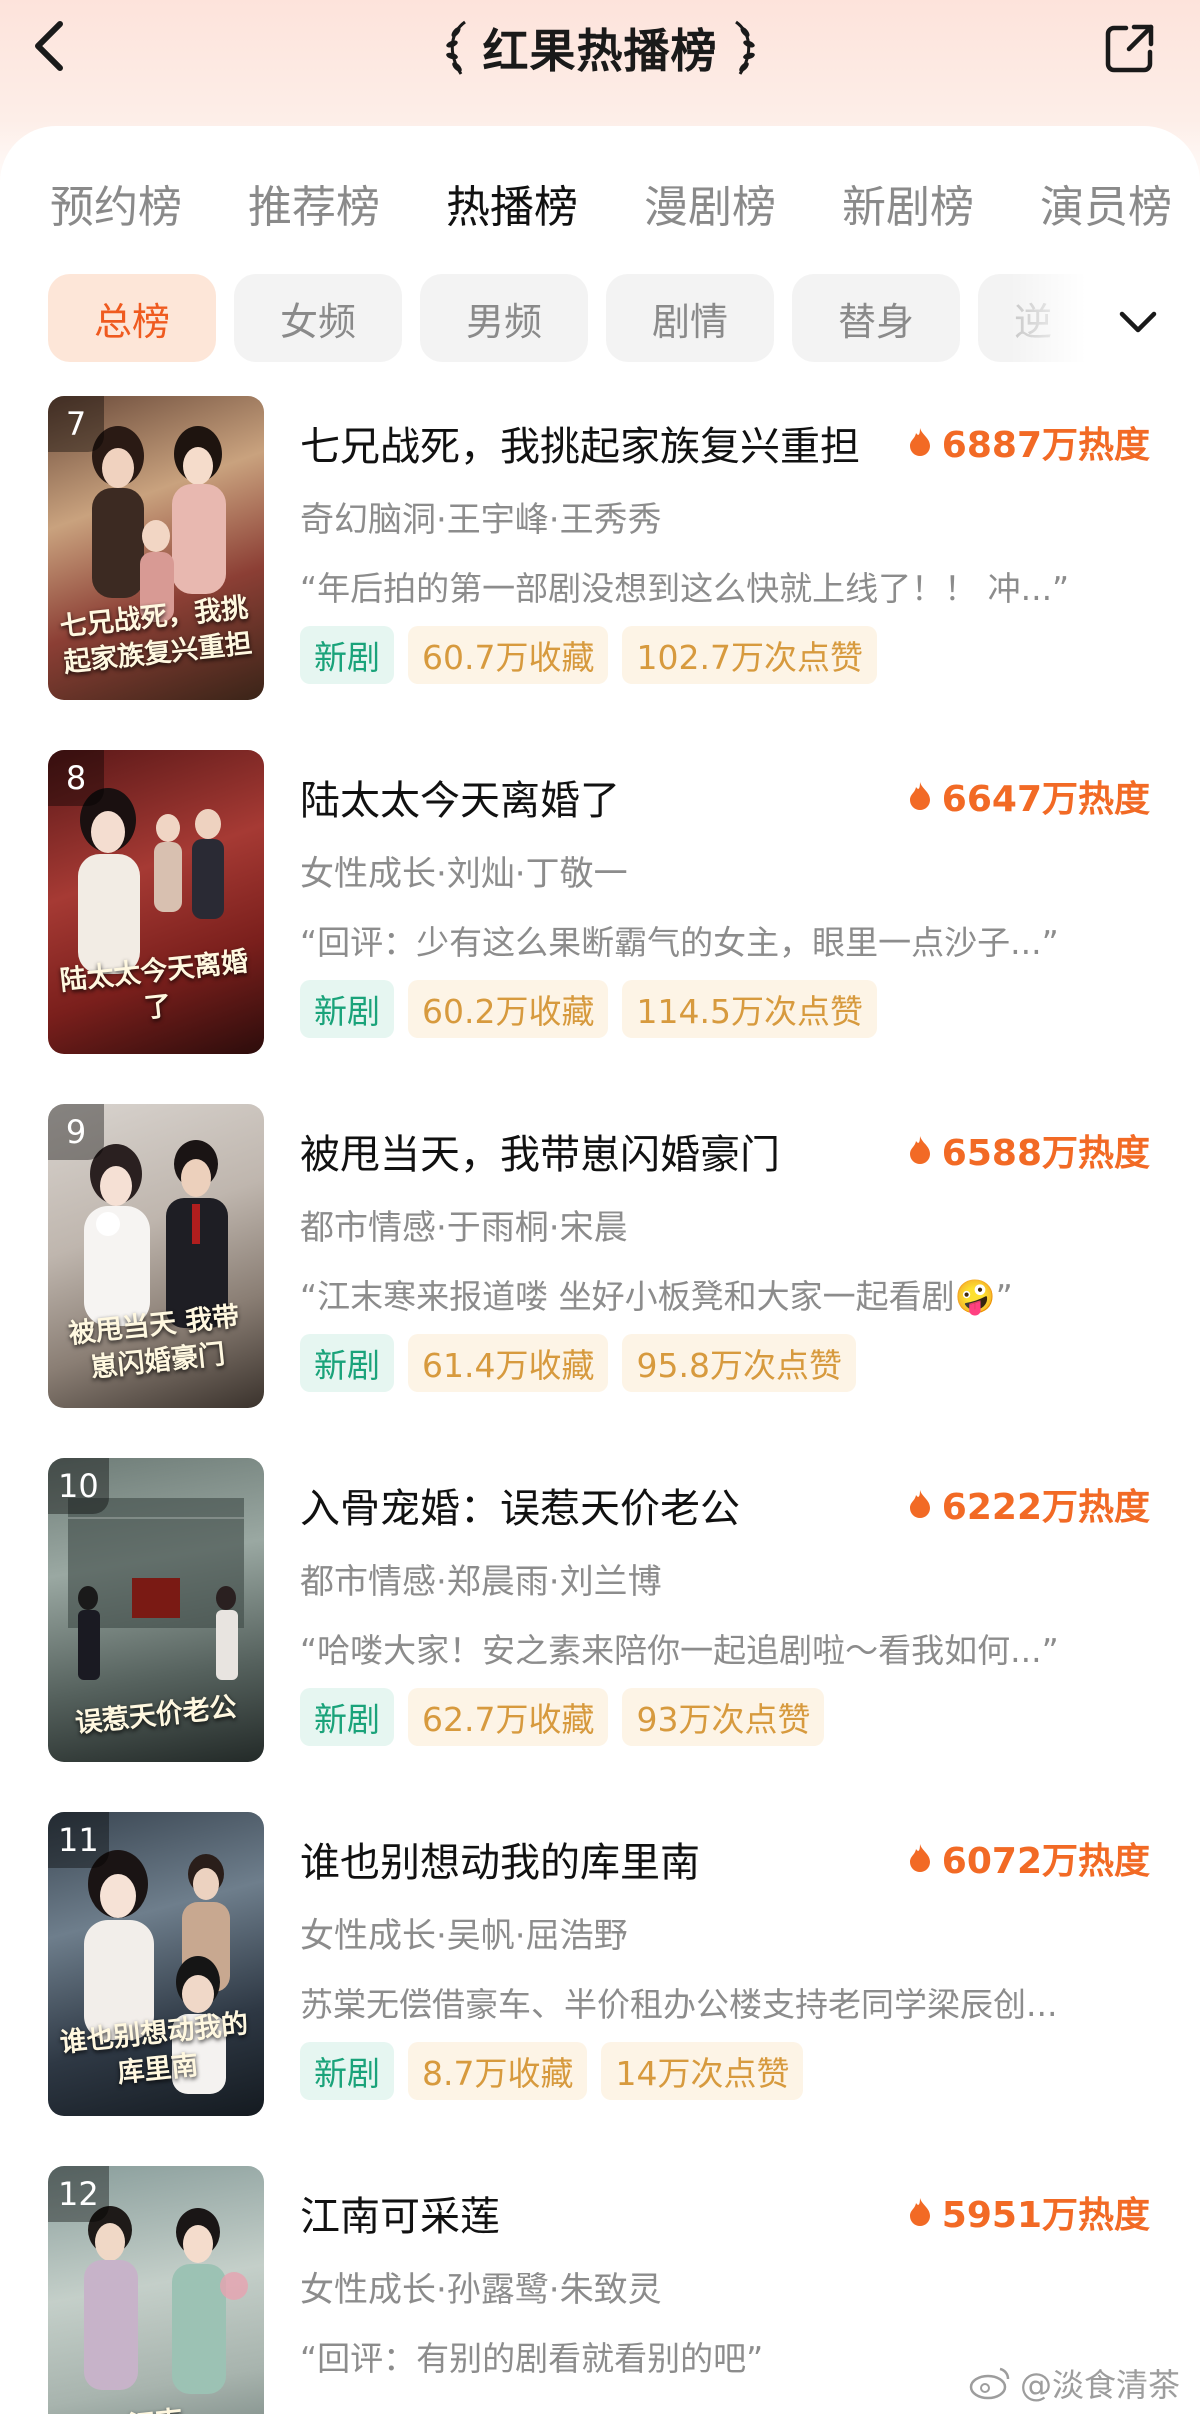  Describe the element at coordinates (1106, 203) in the screenshot. I see `tab-actor: 演员榜` at that location.